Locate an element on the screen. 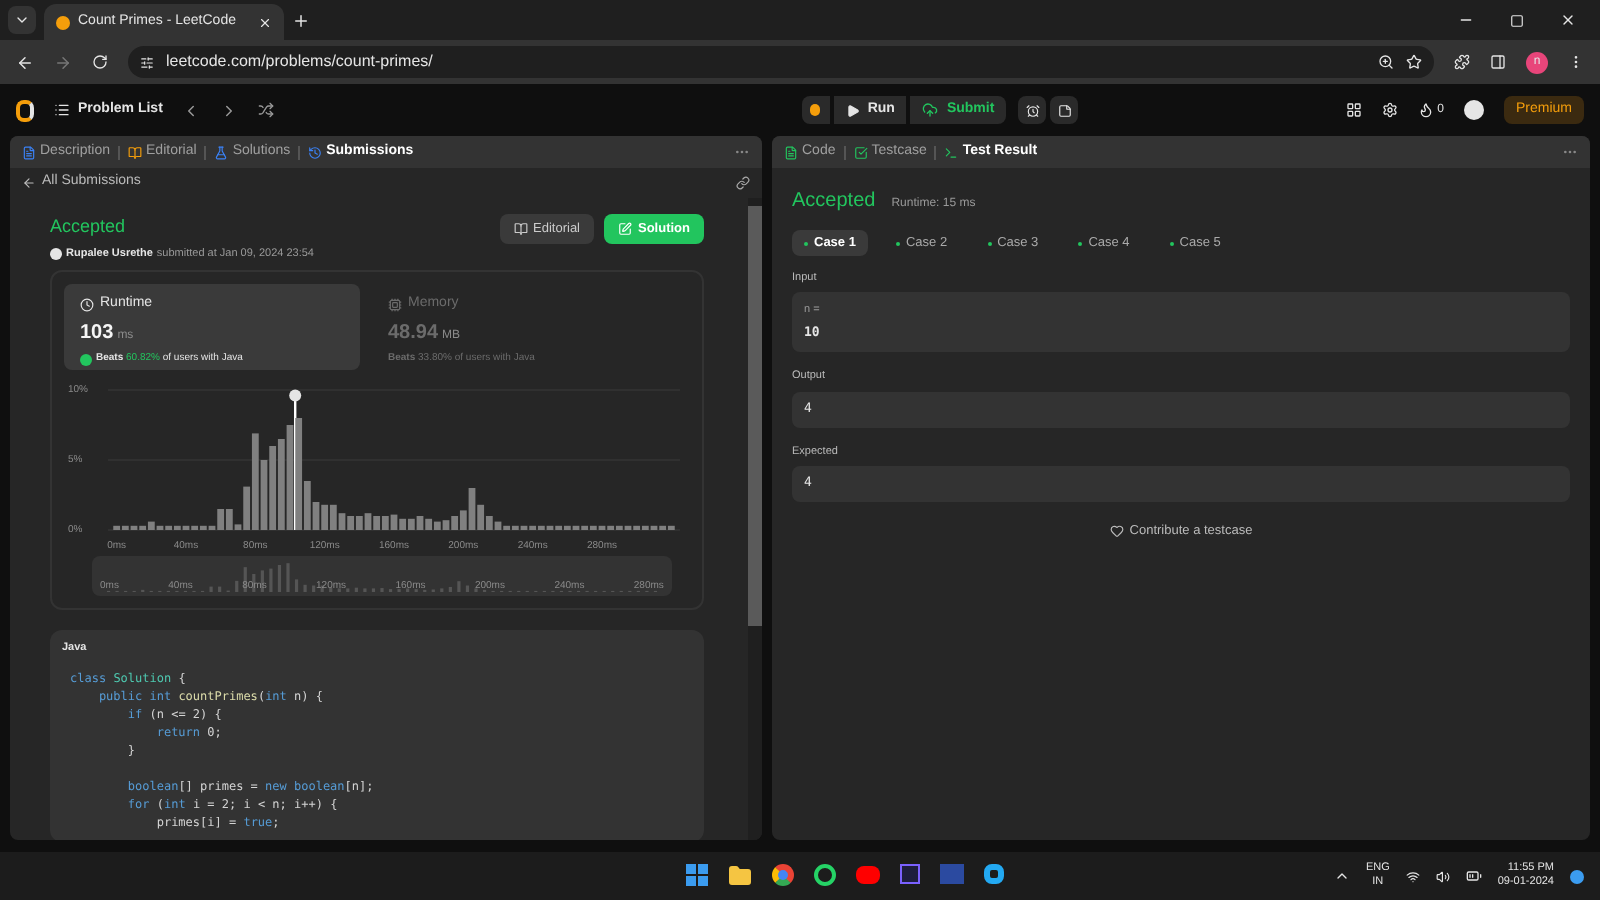 The height and width of the screenshot is (900, 1600). url-text: leetcode.com/problems/count-primes/ is located at coordinates (300, 62).